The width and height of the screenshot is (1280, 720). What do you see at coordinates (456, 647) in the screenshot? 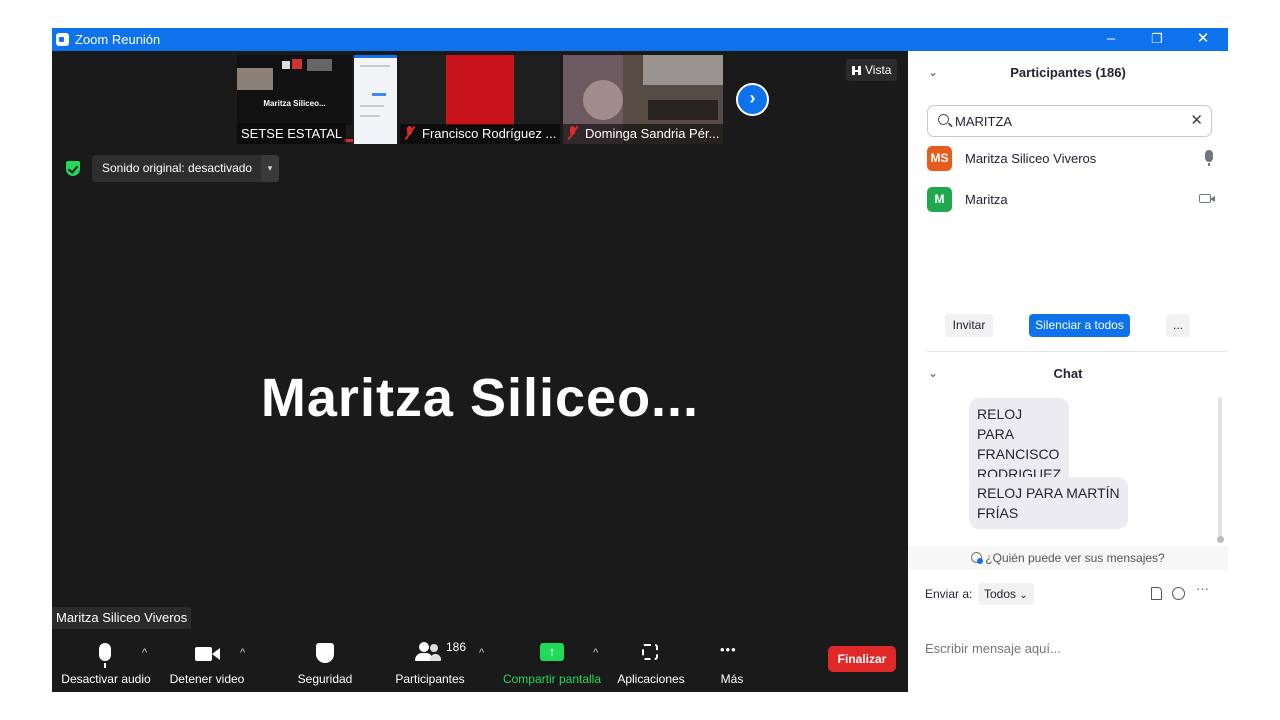
I see `participants-count: 186` at bounding box center [456, 647].